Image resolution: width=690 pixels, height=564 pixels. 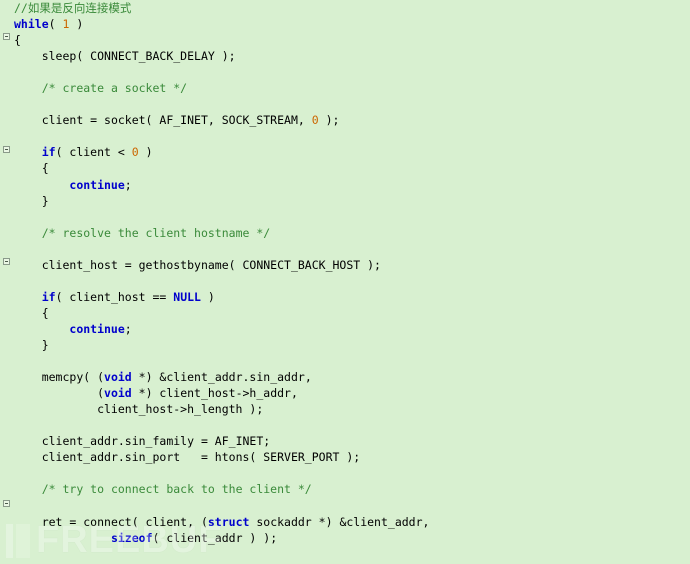 I want to click on editor-gutter, so click(x=7, y=282).